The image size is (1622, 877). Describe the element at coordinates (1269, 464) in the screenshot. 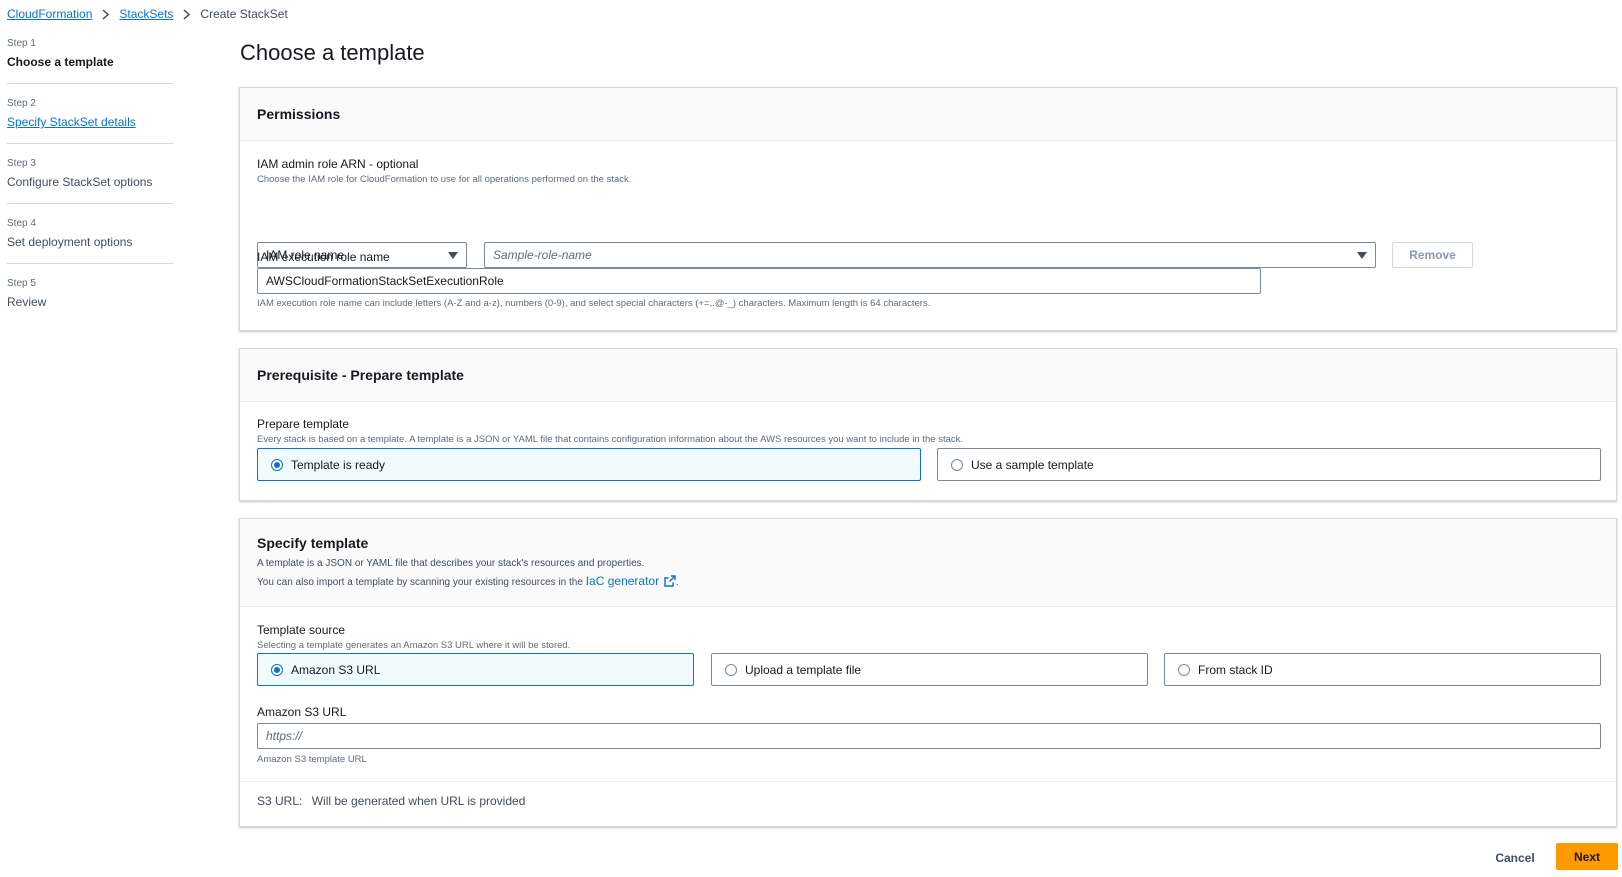

I see `radio-sample-template: Use a sample template` at that location.